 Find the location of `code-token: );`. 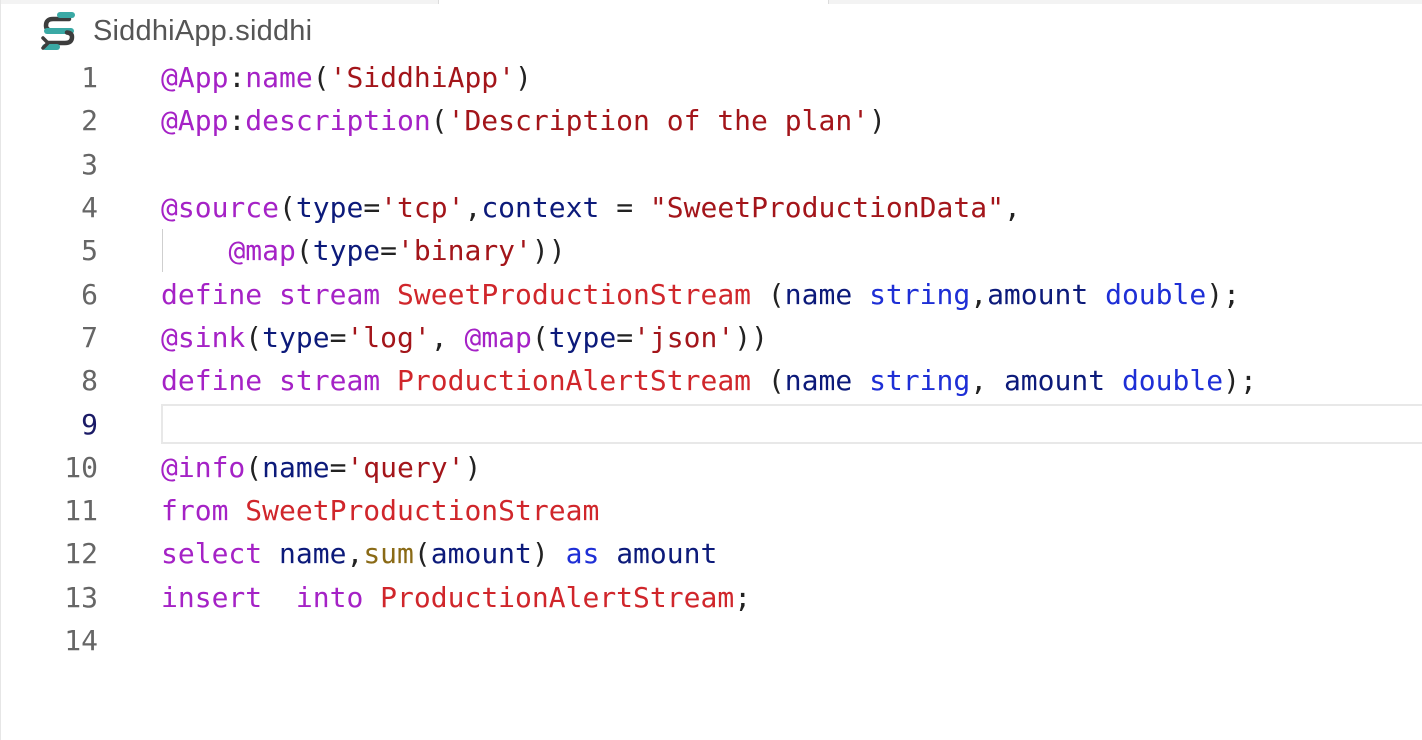

code-token: ); is located at coordinates (1240, 381).